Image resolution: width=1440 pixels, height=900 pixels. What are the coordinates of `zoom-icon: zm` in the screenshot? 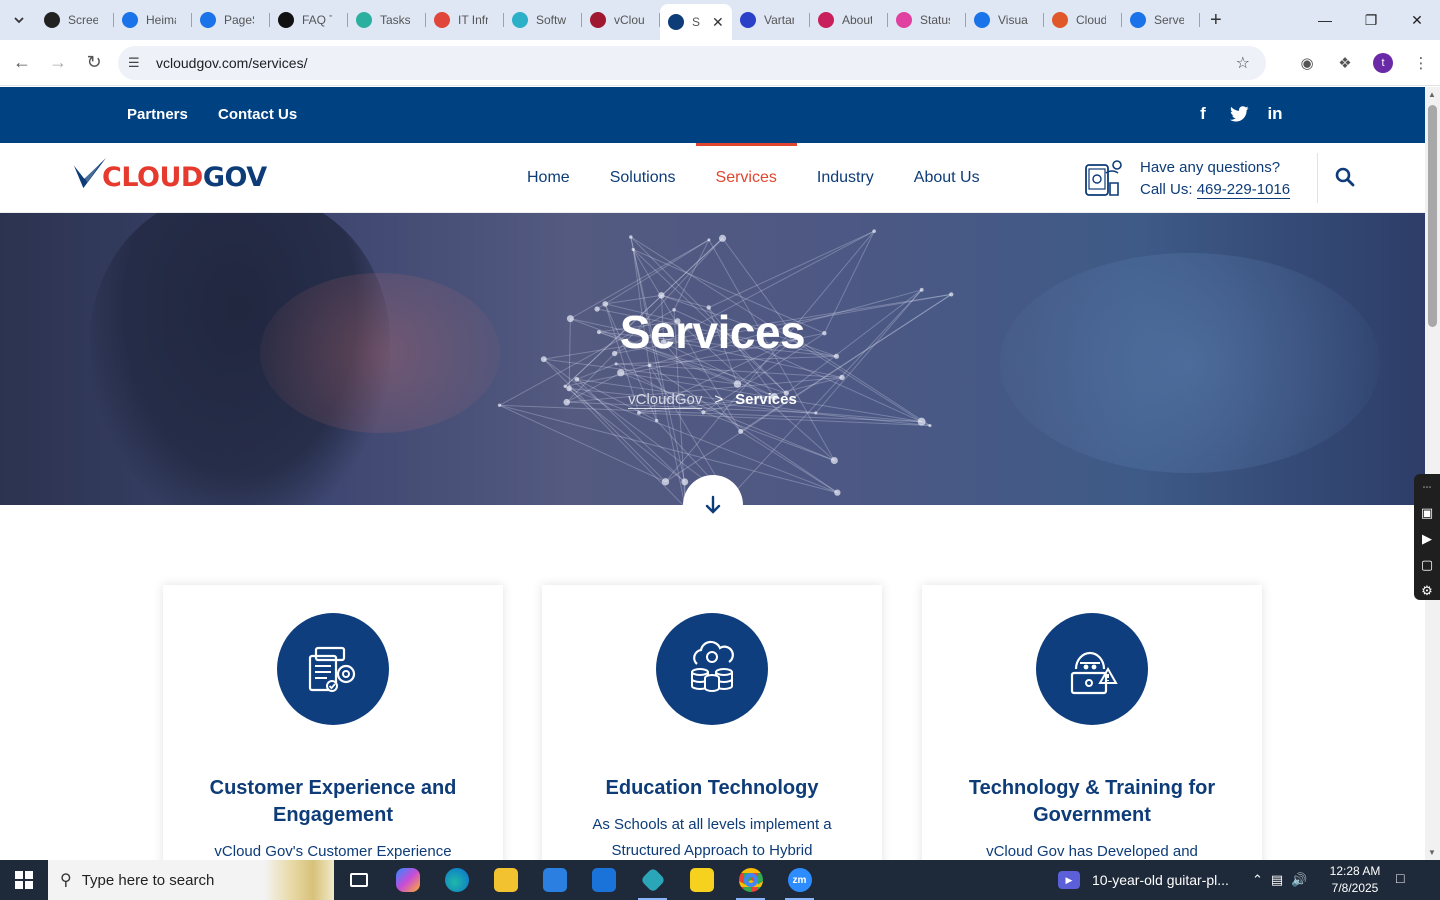 It's located at (799, 880).